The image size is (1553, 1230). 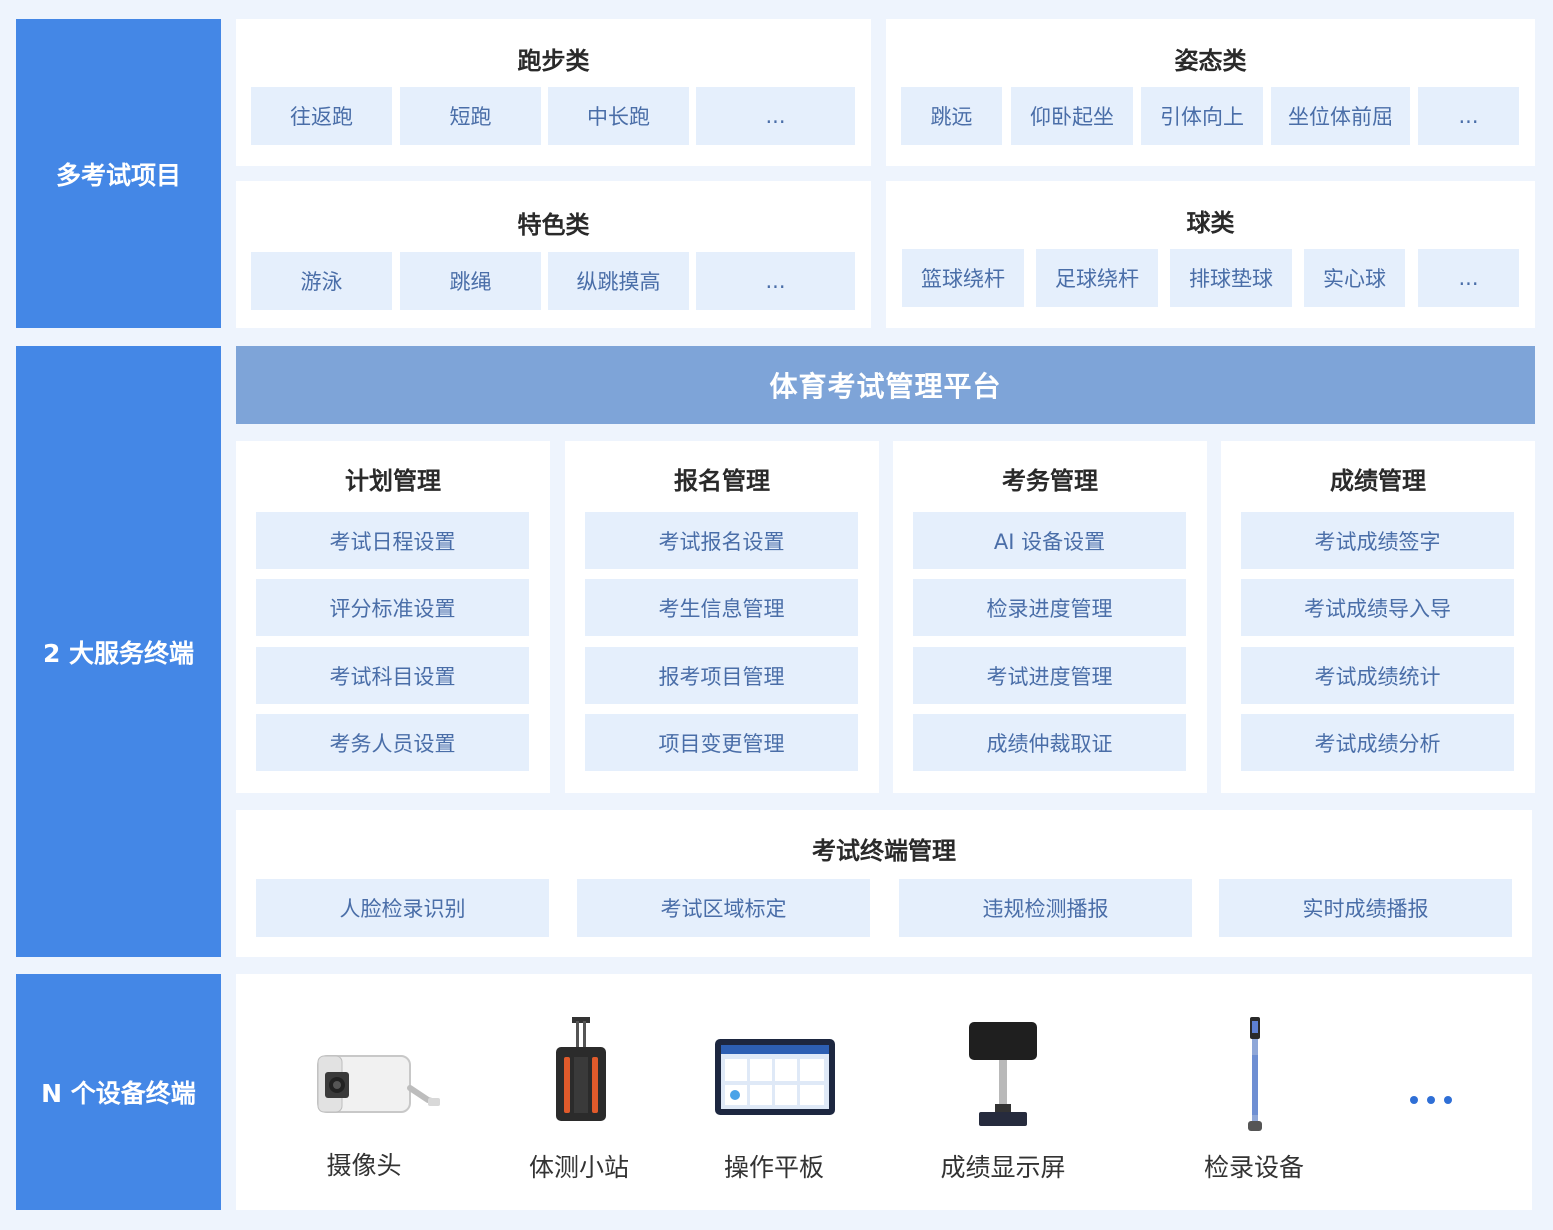 What do you see at coordinates (1049, 742) in the screenshot?
I see `module-item: 成绩仲裁取证` at bounding box center [1049, 742].